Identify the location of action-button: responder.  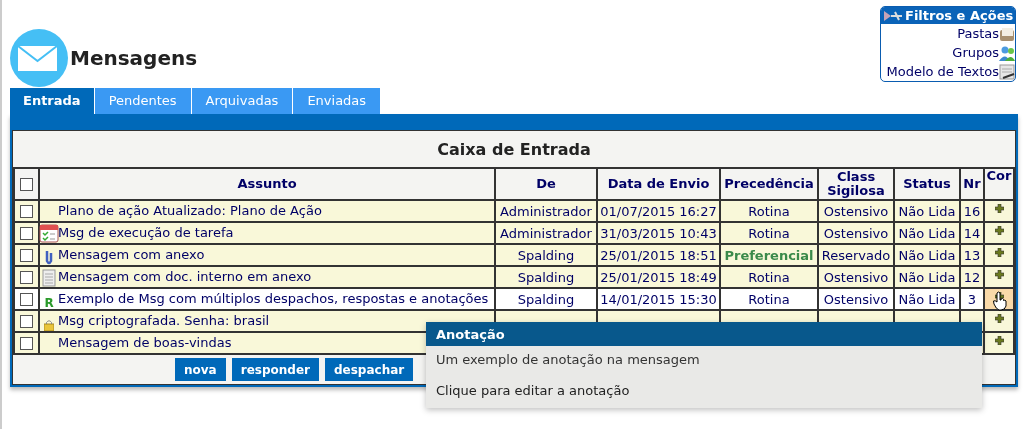
(275, 369).